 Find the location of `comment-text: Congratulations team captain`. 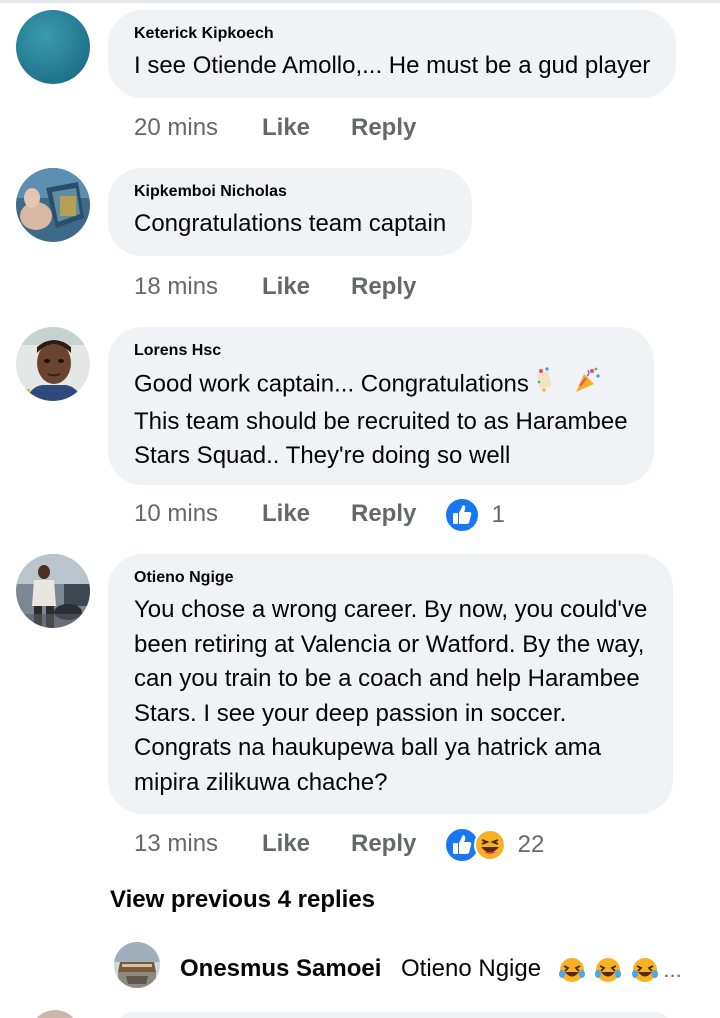

comment-text: Congratulations team captain is located at coordinates (290, 223).